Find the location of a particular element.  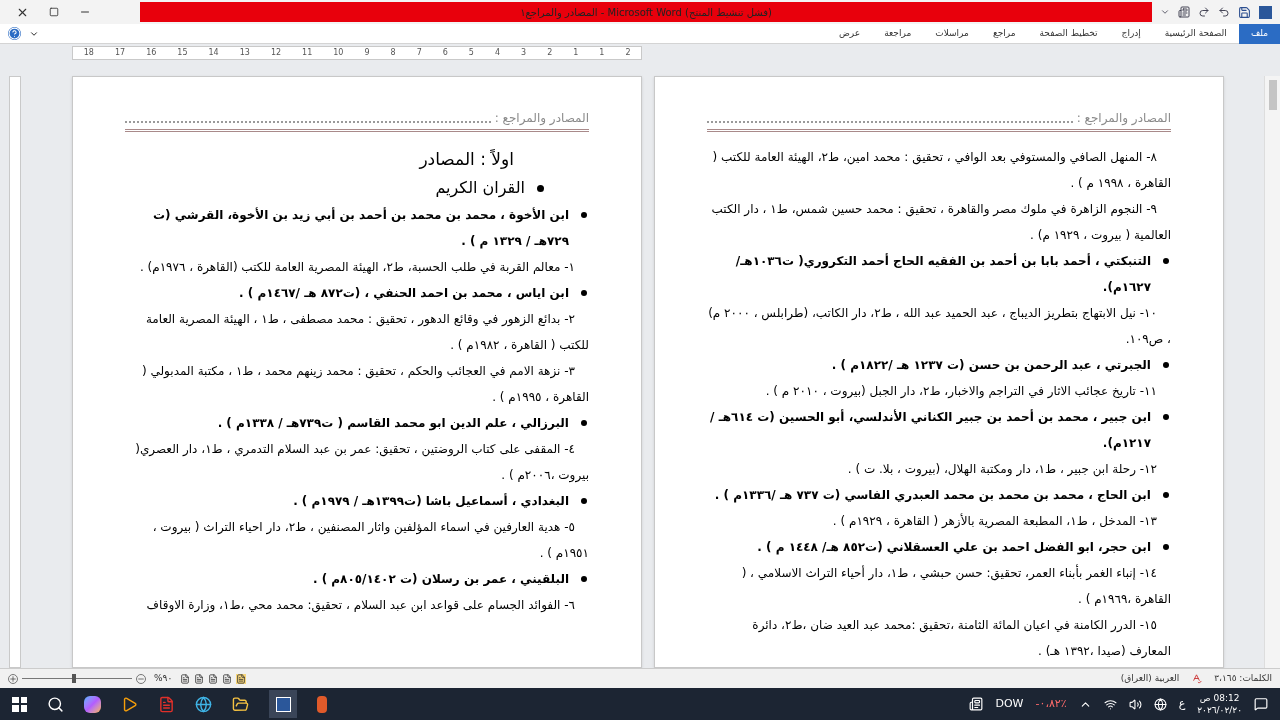

reference-entry: ٤- المقفى على كتاب الروضتين ، تحقيق: عمر بن عبد السلام التدمري ، ط١، دار العصري( بيروت ،٢٠٠٦م ) . is located at coordinates (361, 463).